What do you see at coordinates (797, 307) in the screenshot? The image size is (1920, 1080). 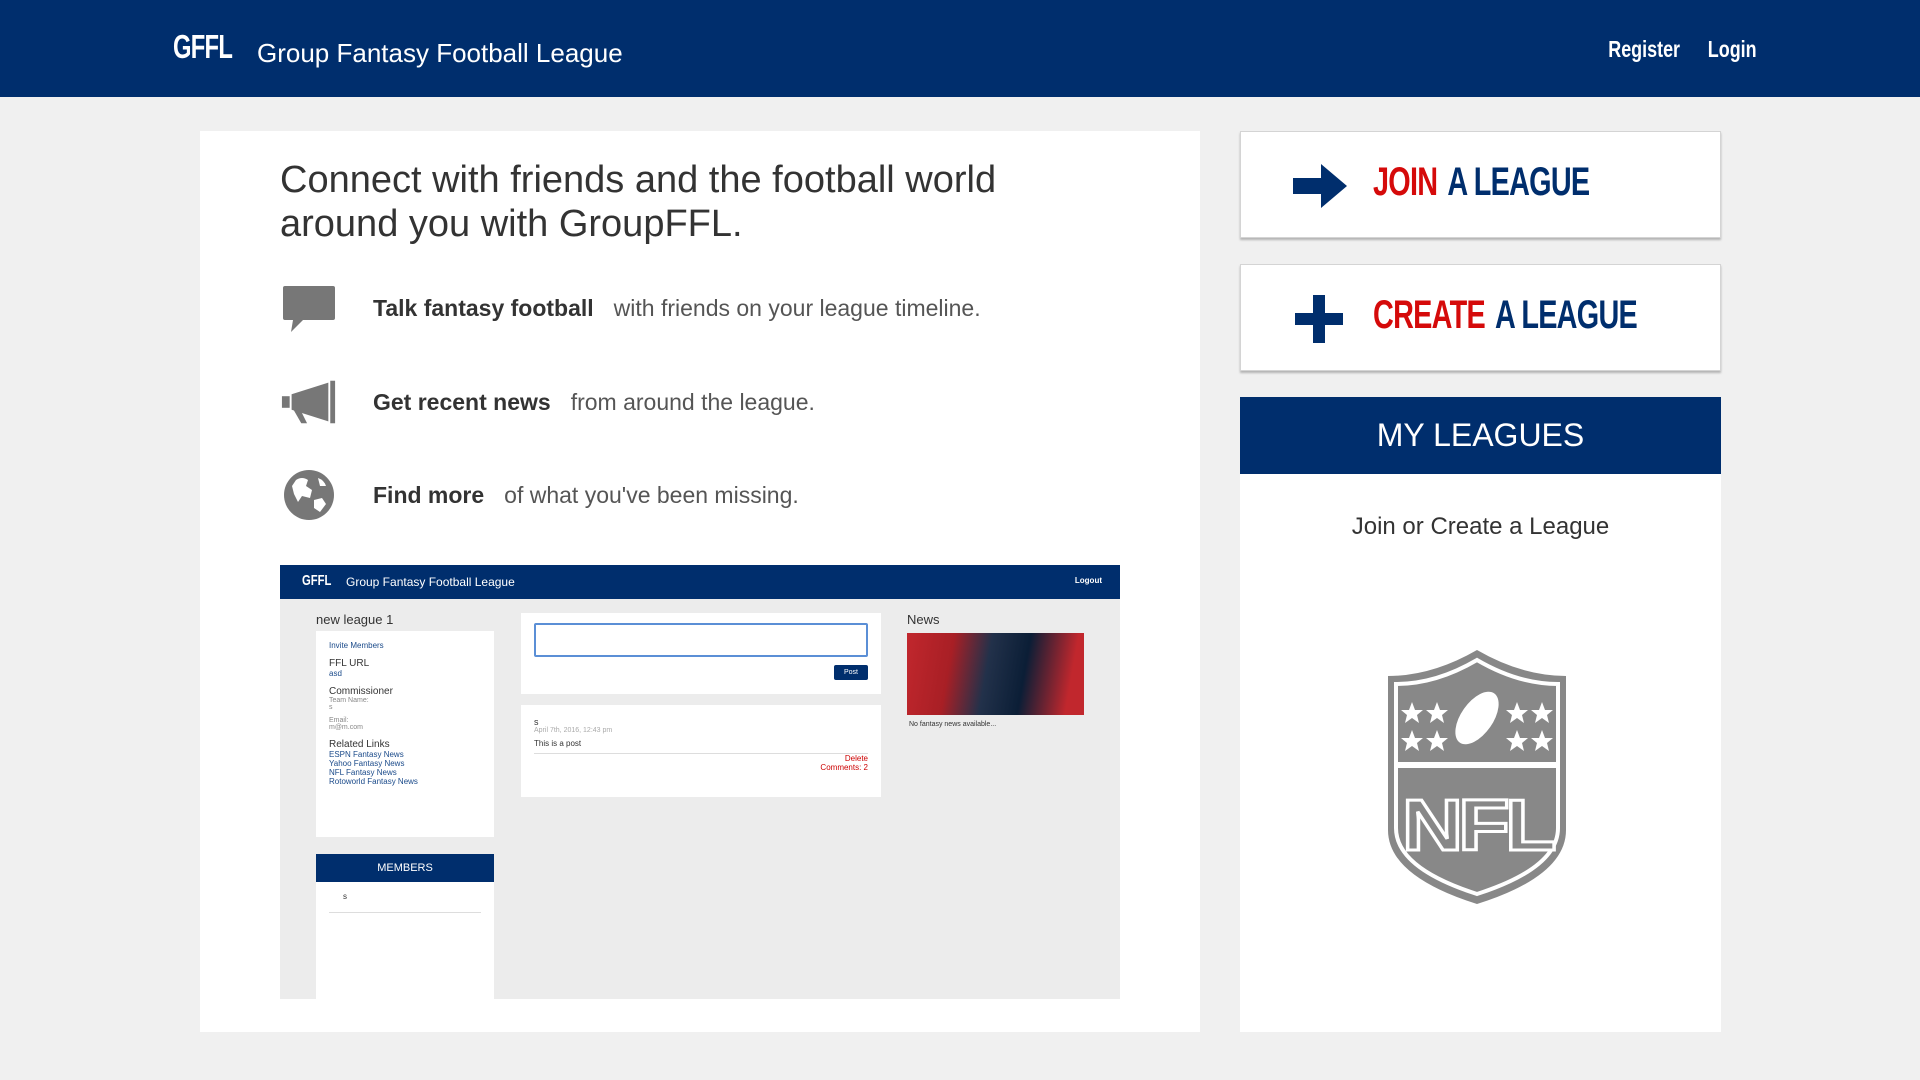 I see `feature-talk-text: with friends on your league timeline.` at bounding box center [797, 307].